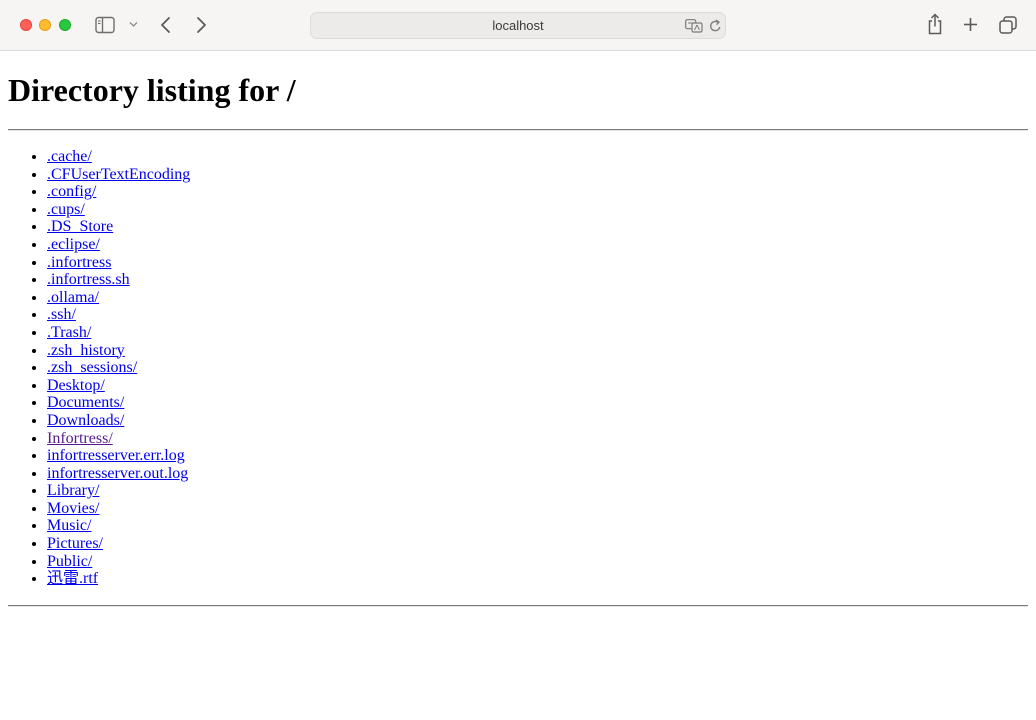  What do you see at coordinates (537, 192) in the screenshot?
I see `list-item: .config/` at bounding box center [537, 192].